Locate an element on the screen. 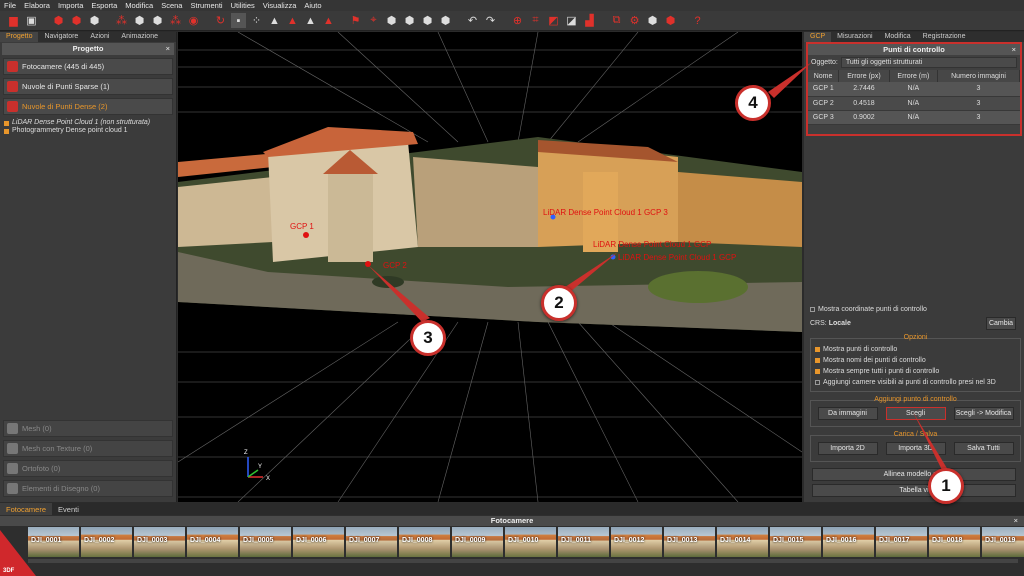 The image size is (1024, 576). callout-2: 2 is located at coordinates (559, 303).